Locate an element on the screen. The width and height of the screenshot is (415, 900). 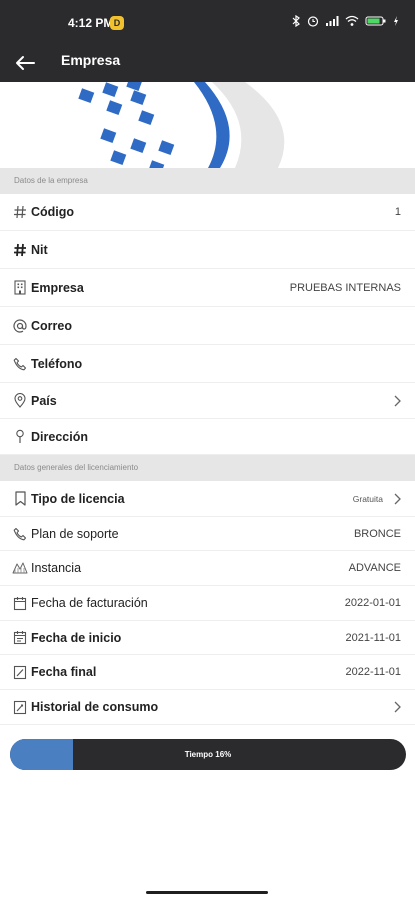
status-icons is located at coordinates (345, 21).